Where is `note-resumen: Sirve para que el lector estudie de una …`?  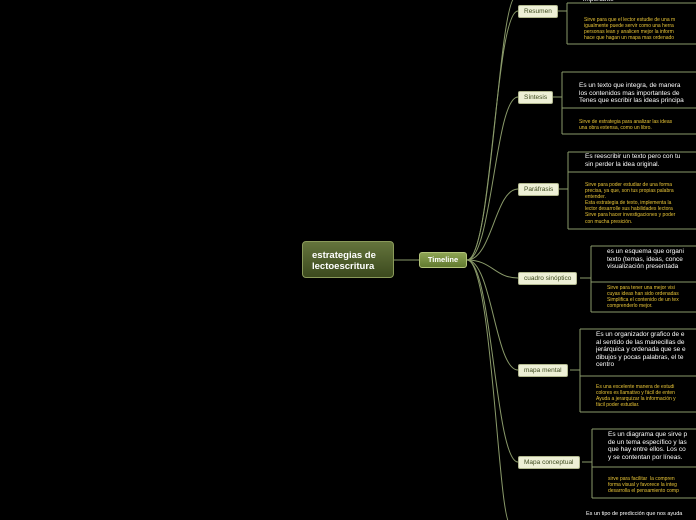
note-resumen: Sirve para que el lector estudie de una … is located at coordinates (630, 29).